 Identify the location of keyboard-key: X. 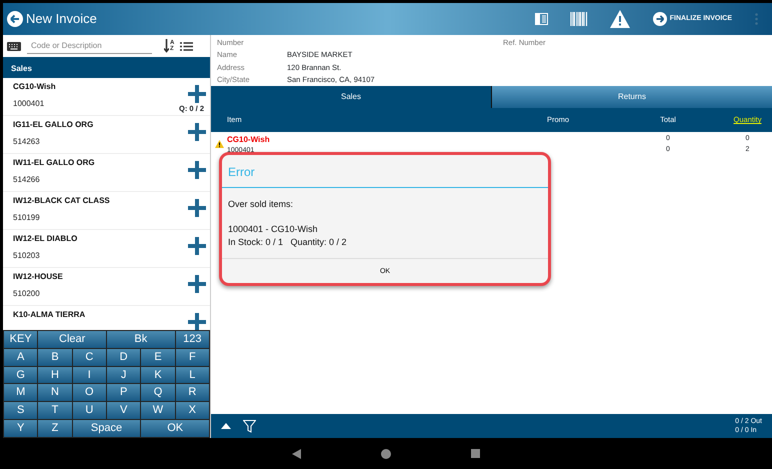
(192, 411).